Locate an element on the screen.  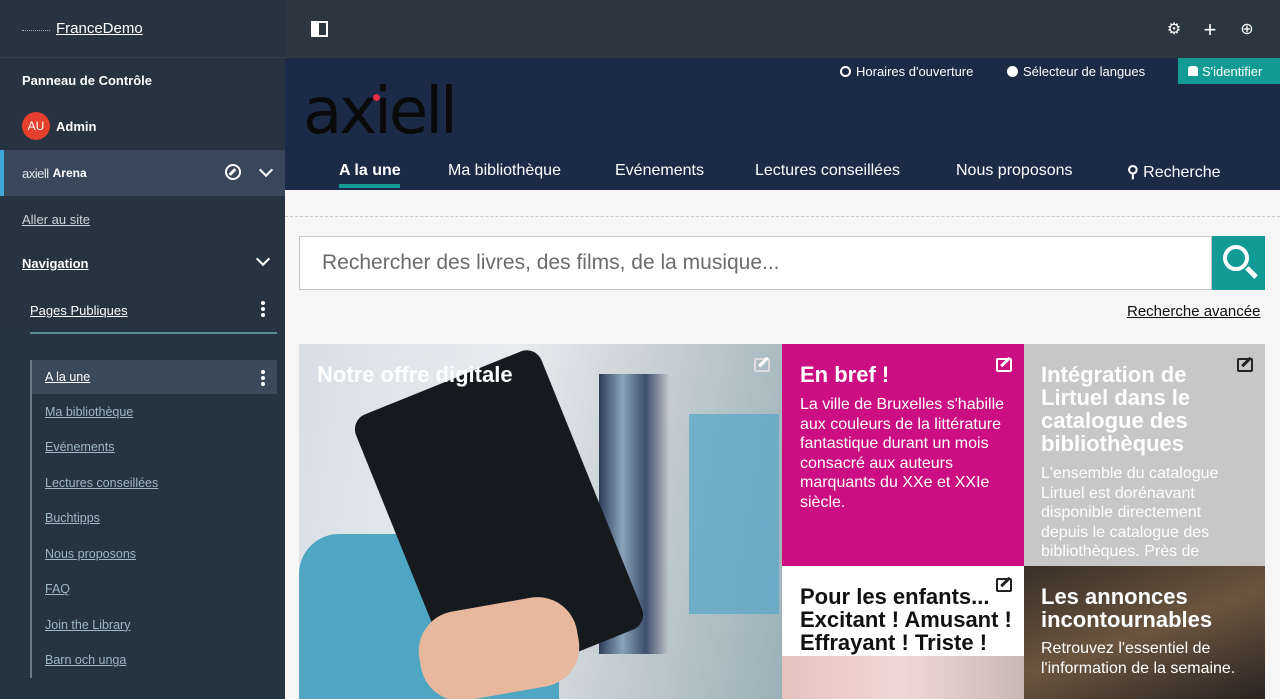
brand-link: FranceDemo is located at coordinates (99, 28).